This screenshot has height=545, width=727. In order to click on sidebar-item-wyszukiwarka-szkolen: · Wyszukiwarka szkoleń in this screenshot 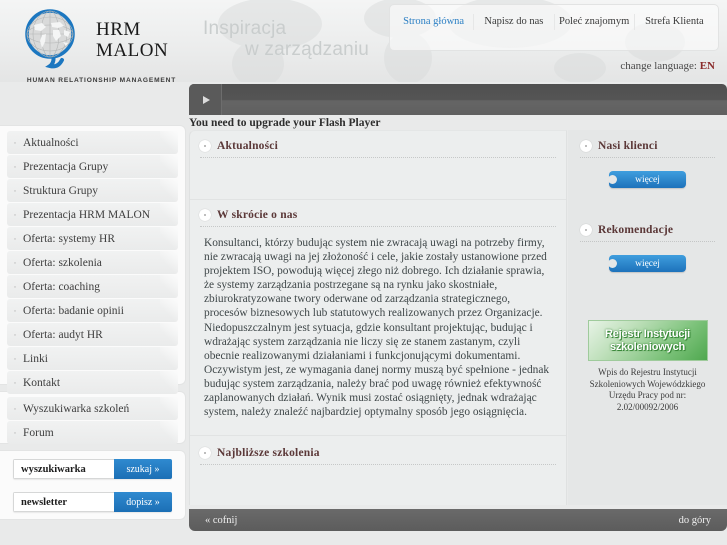, I will do `click(92, 408)`.